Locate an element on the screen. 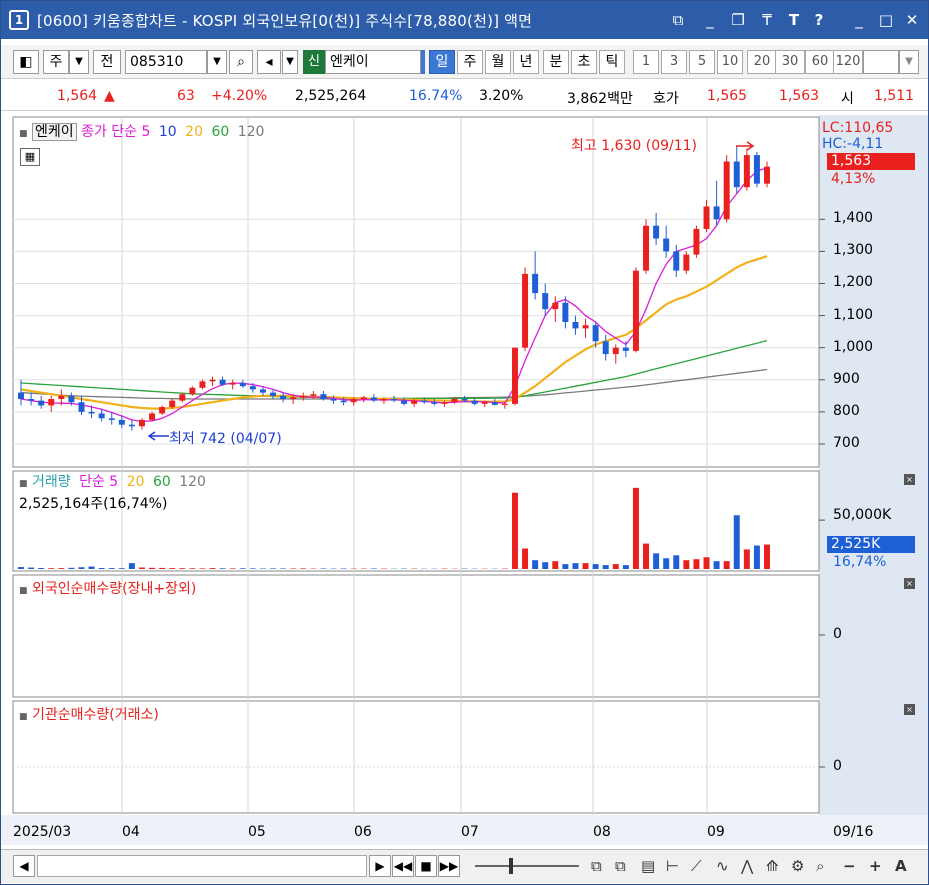 This screenshot has height=885, width=929. forward-icon: ▶▶ is located at coordinates (449, 866).